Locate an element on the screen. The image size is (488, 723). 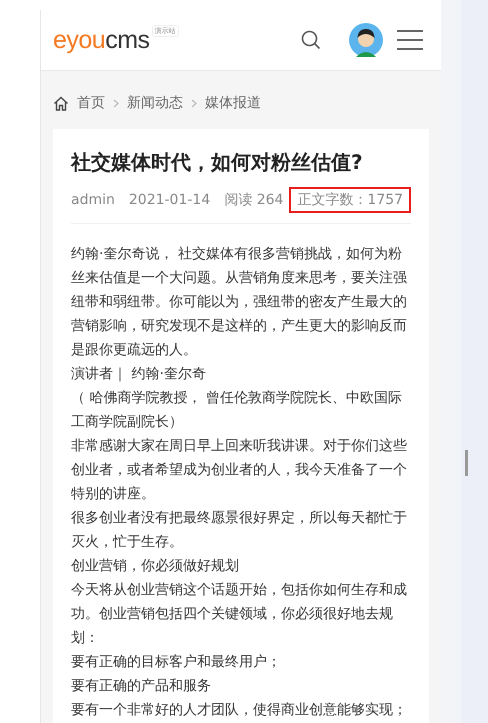
article-paragraph: 要有正确的目标客户和最终用户； is located at coordinates (176, 662).